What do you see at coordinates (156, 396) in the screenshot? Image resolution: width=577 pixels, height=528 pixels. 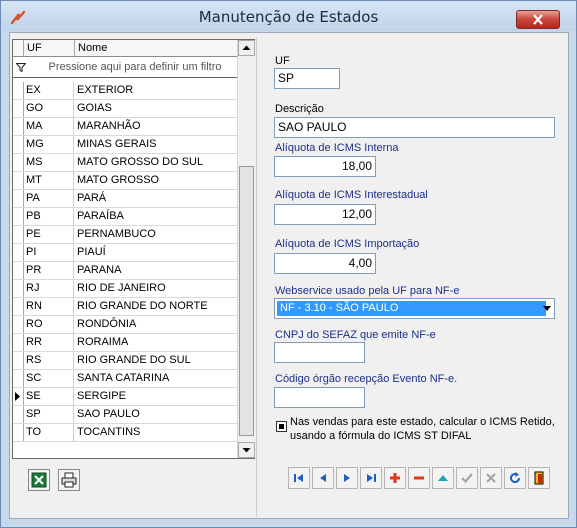 I see `cell-nome: SERGIPE` at bounding box center [156, 396].